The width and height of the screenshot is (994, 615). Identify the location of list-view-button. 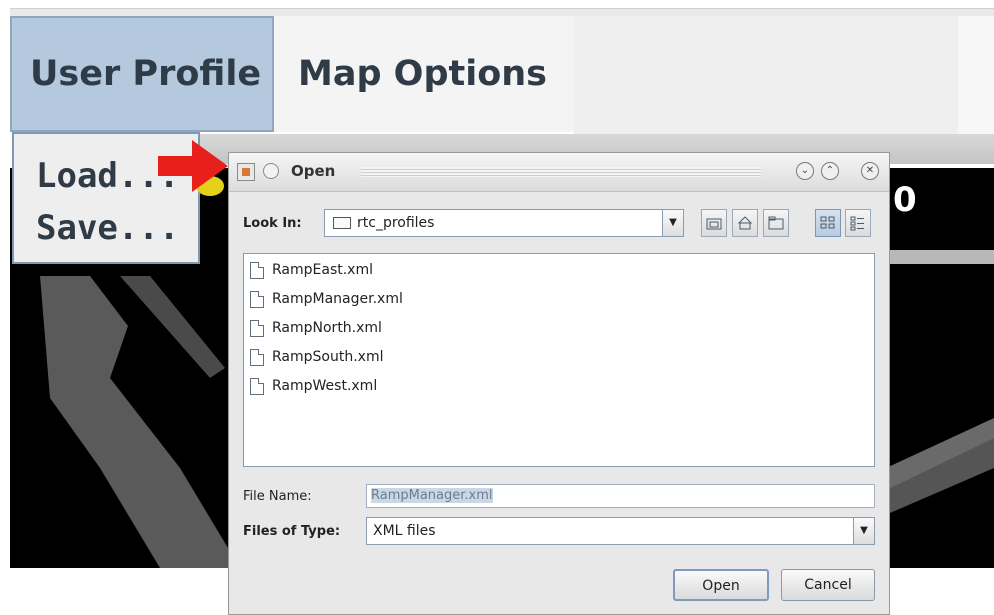
(828, 223).